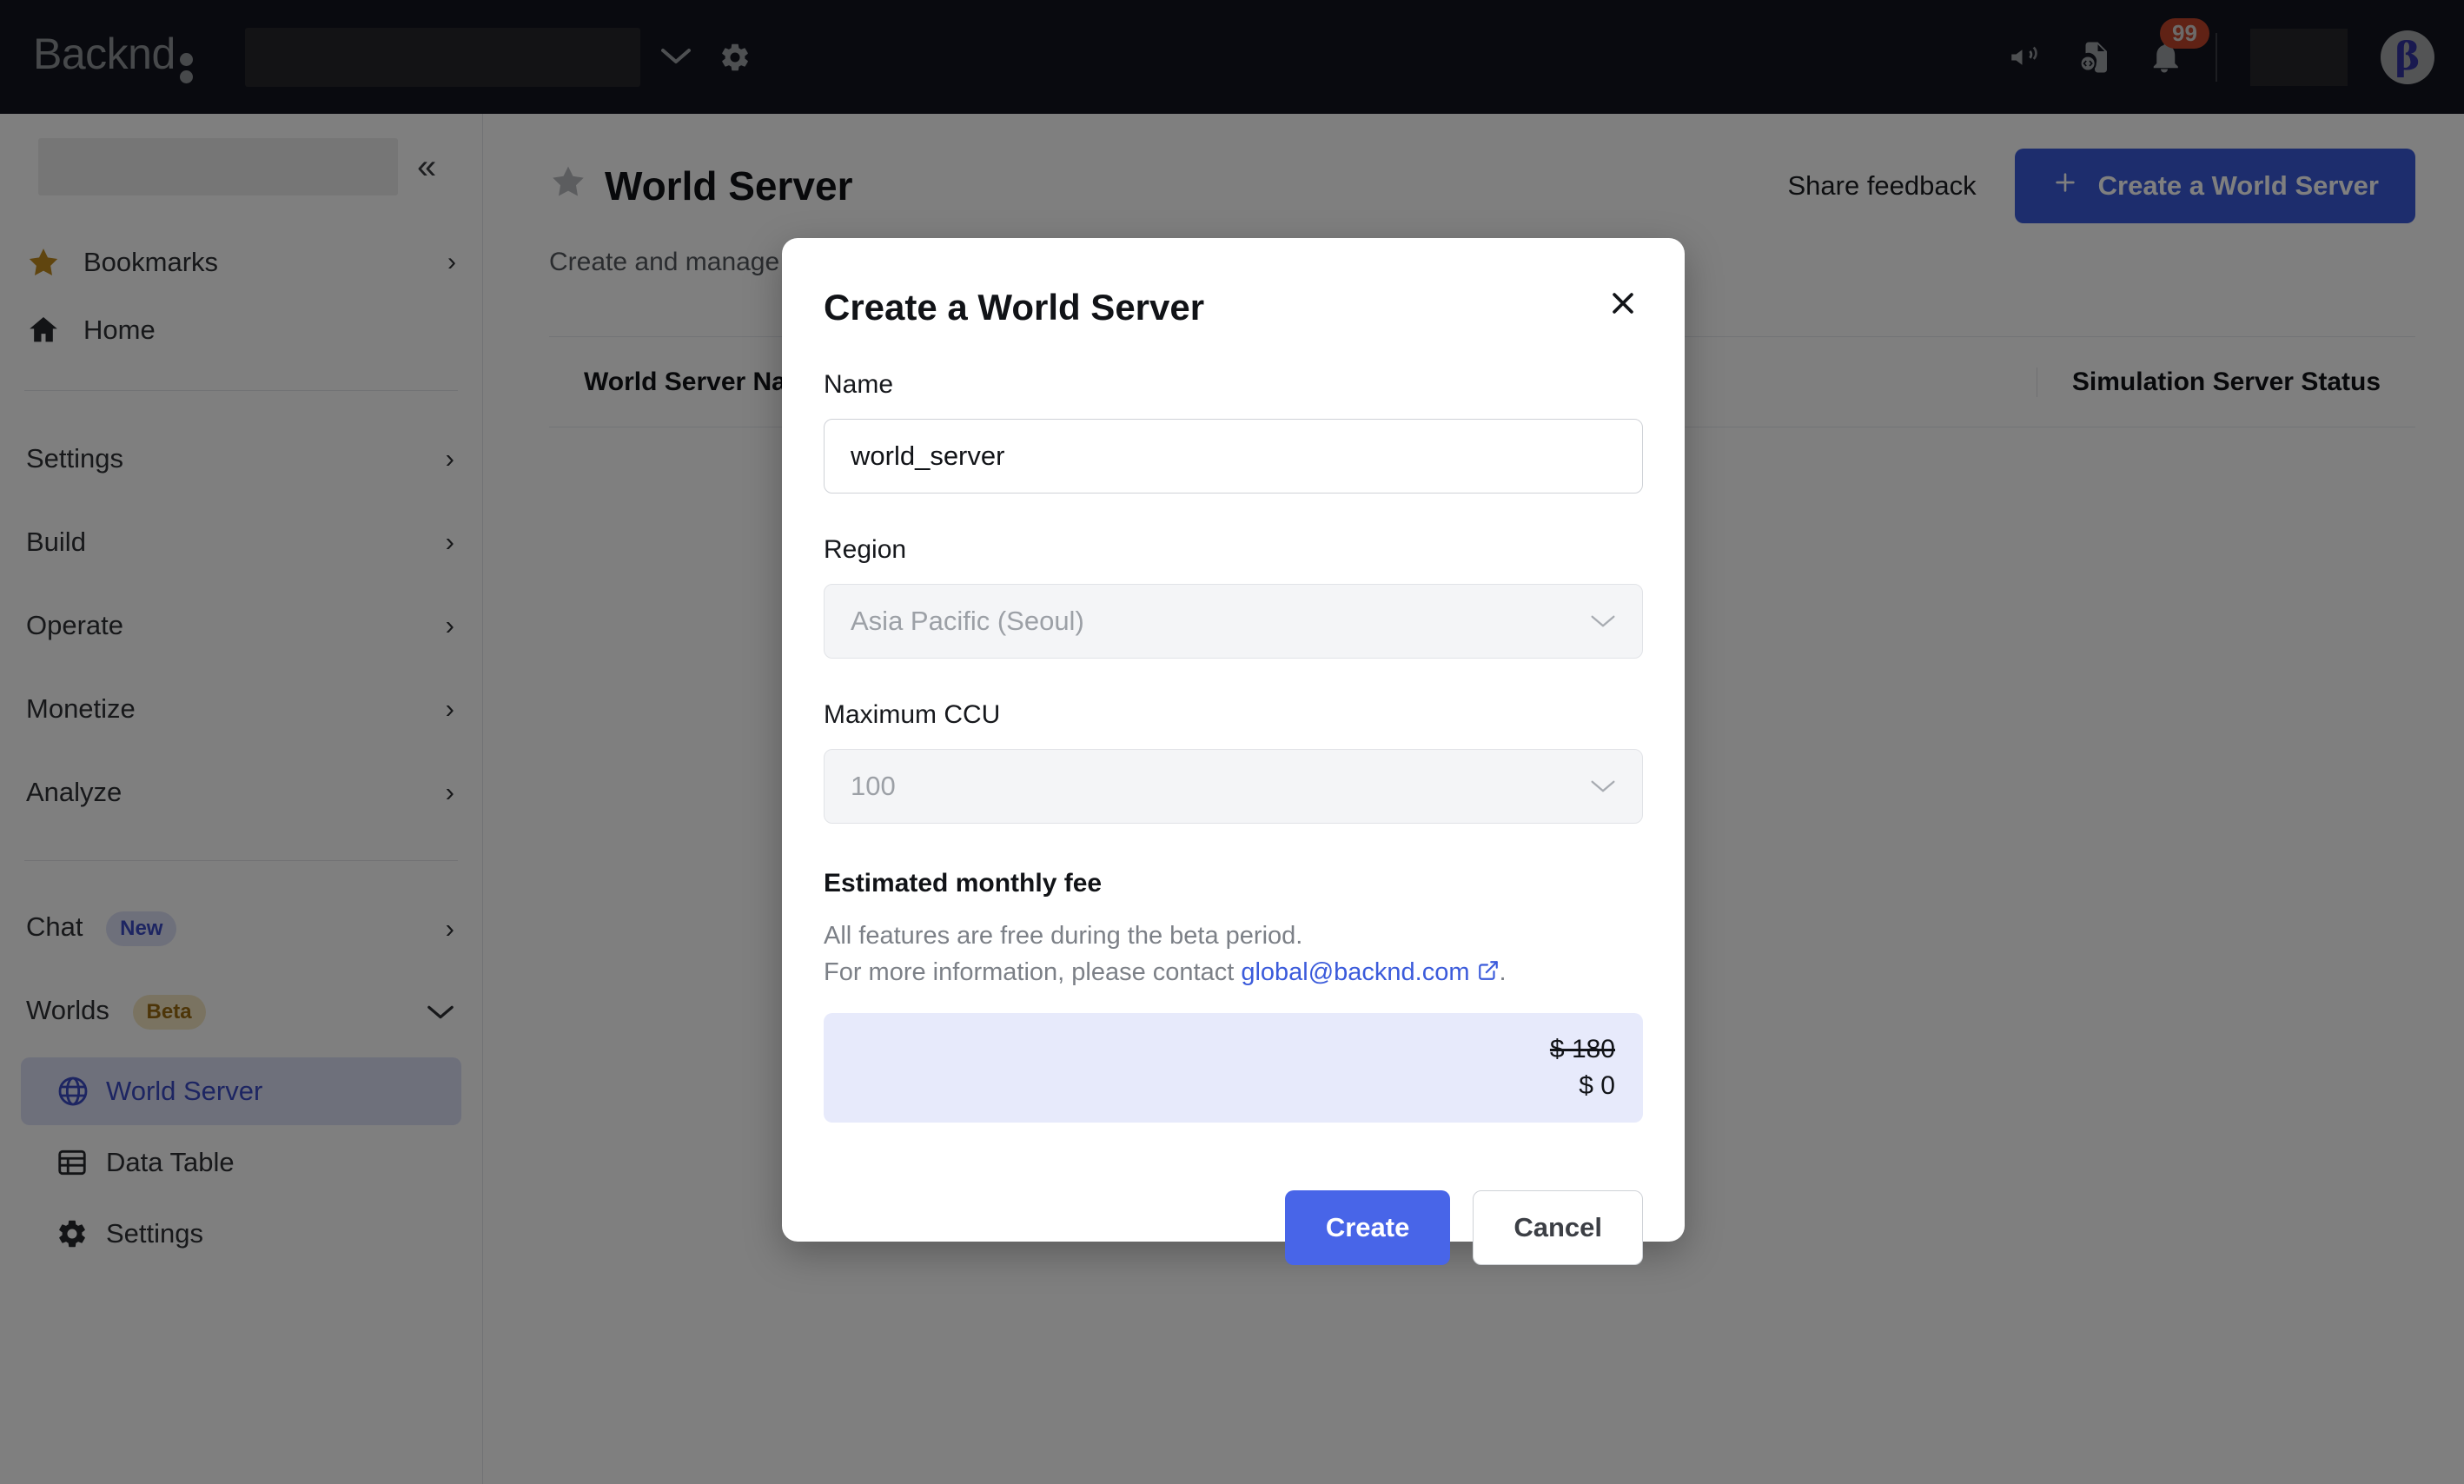  Describe the element at coordinates (1233, 1228) in the screenshot. I see `dialog-actions: Create Cancel` at that location.